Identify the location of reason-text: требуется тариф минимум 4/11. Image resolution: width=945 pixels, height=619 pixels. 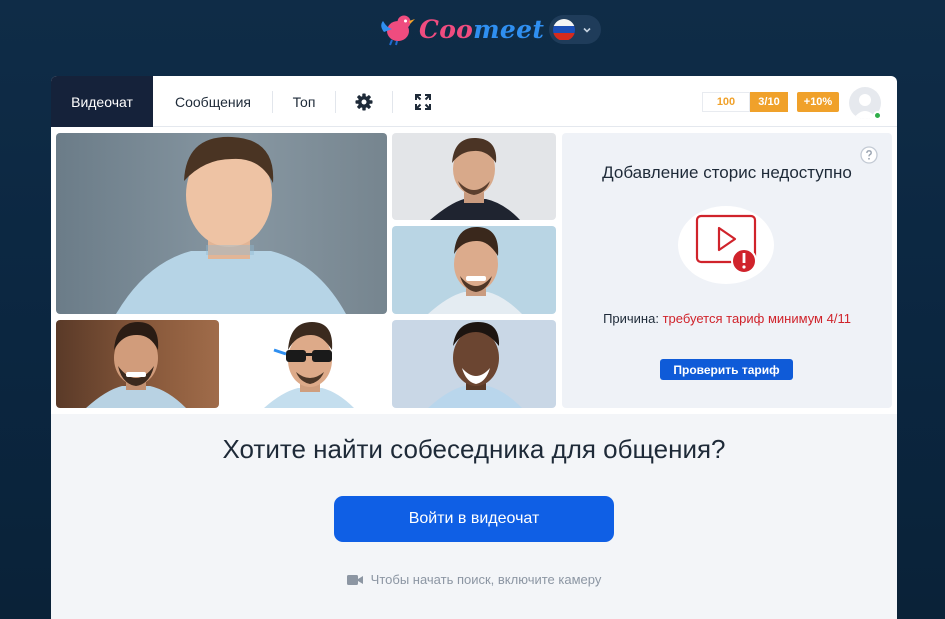
(756, 318).